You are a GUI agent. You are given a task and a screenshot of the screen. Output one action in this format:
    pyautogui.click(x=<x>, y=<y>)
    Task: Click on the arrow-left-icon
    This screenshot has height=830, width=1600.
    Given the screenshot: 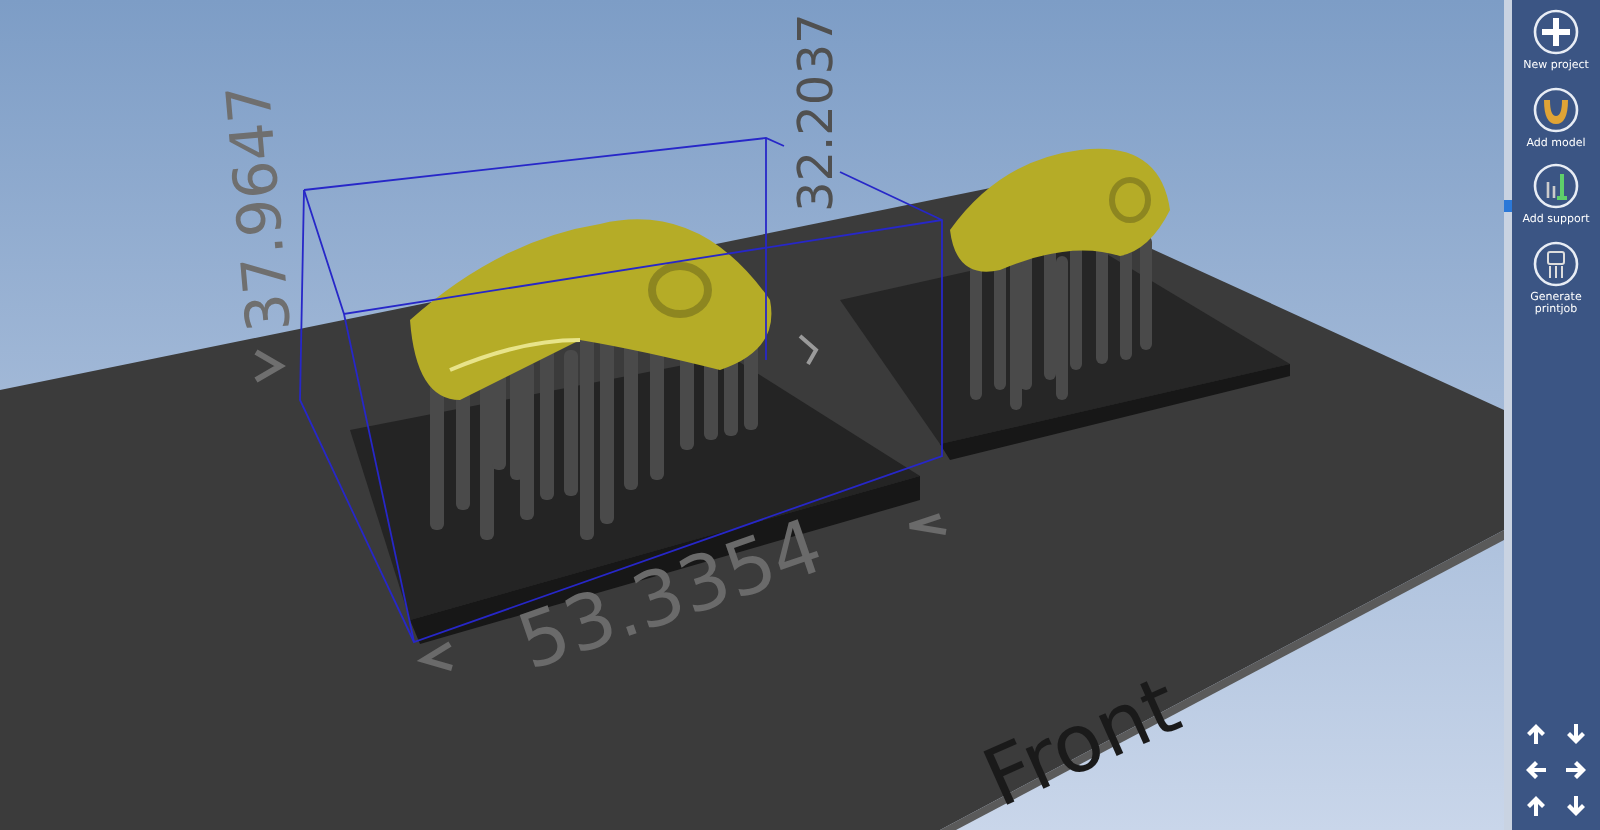 What is the action you would take?
    pyautogui.click(x=1536, y=770)
    